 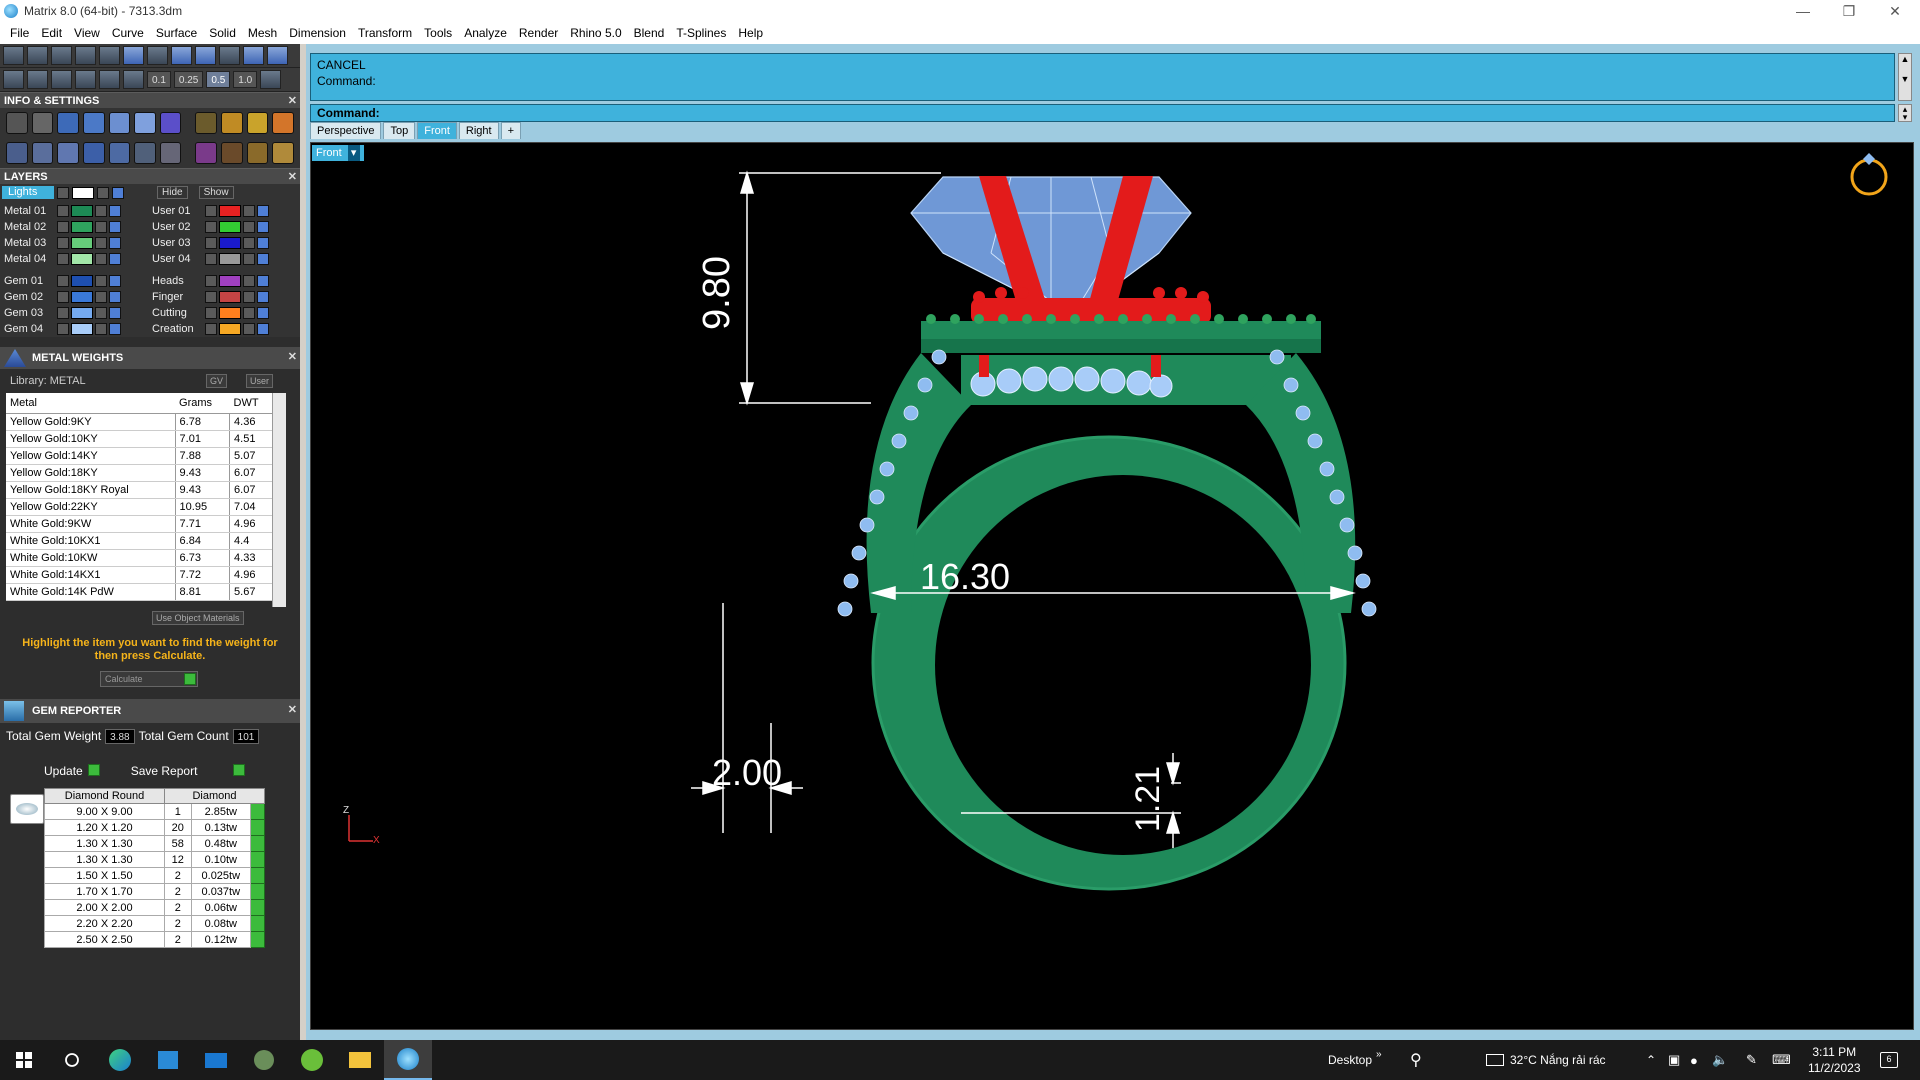 I want to click on people-icon: ⚲, so click(x=1416, y=1060).